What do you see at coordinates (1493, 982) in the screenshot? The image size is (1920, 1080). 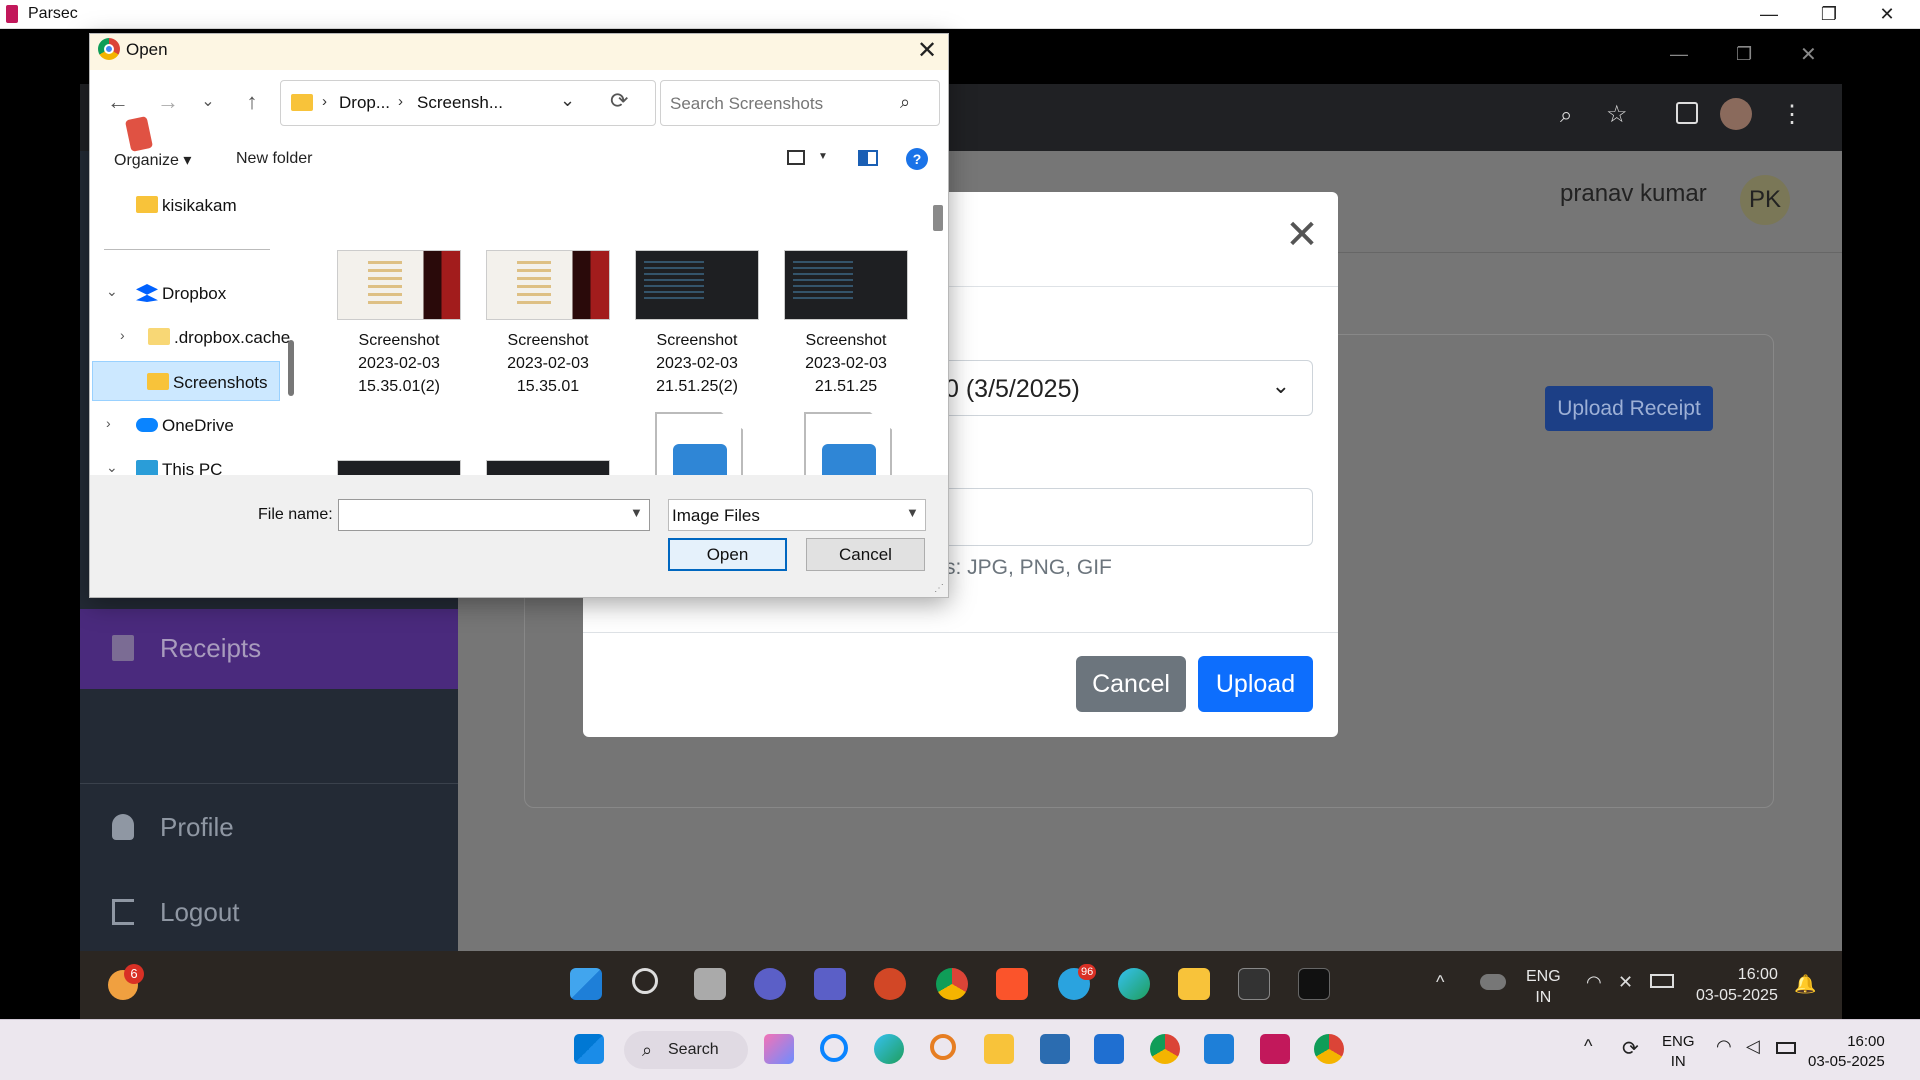 I see `onedrive-icon` at bounding box center [1493, 982].